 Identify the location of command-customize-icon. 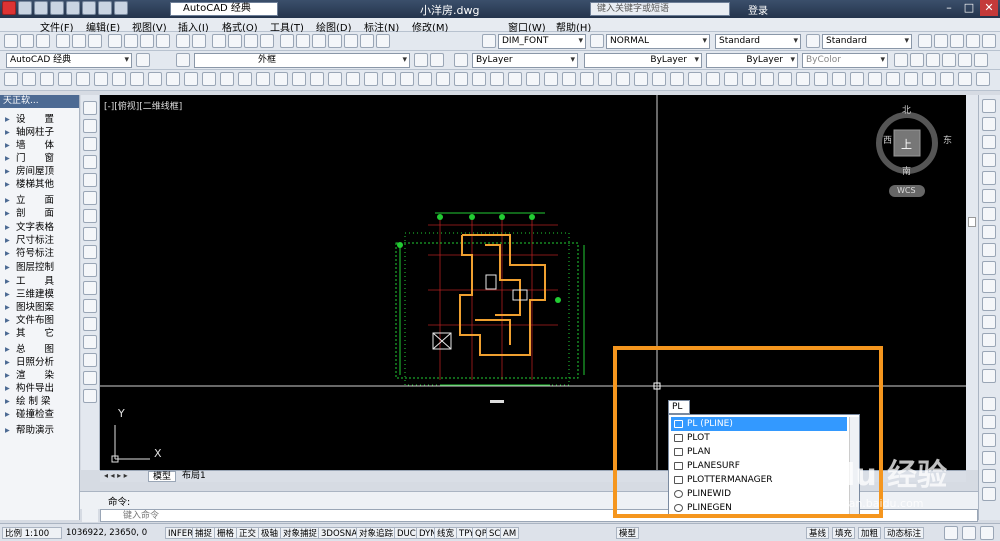
(90, 515).